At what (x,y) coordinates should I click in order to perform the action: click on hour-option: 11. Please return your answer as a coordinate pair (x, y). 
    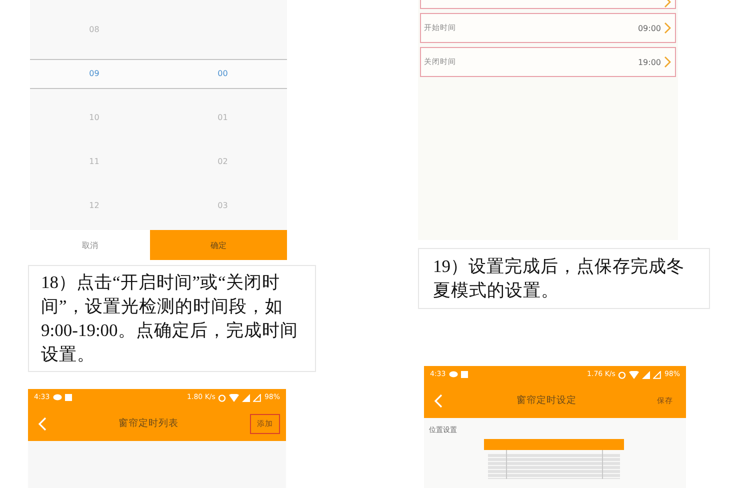
    Looking at the image, I should click on (94, 162).